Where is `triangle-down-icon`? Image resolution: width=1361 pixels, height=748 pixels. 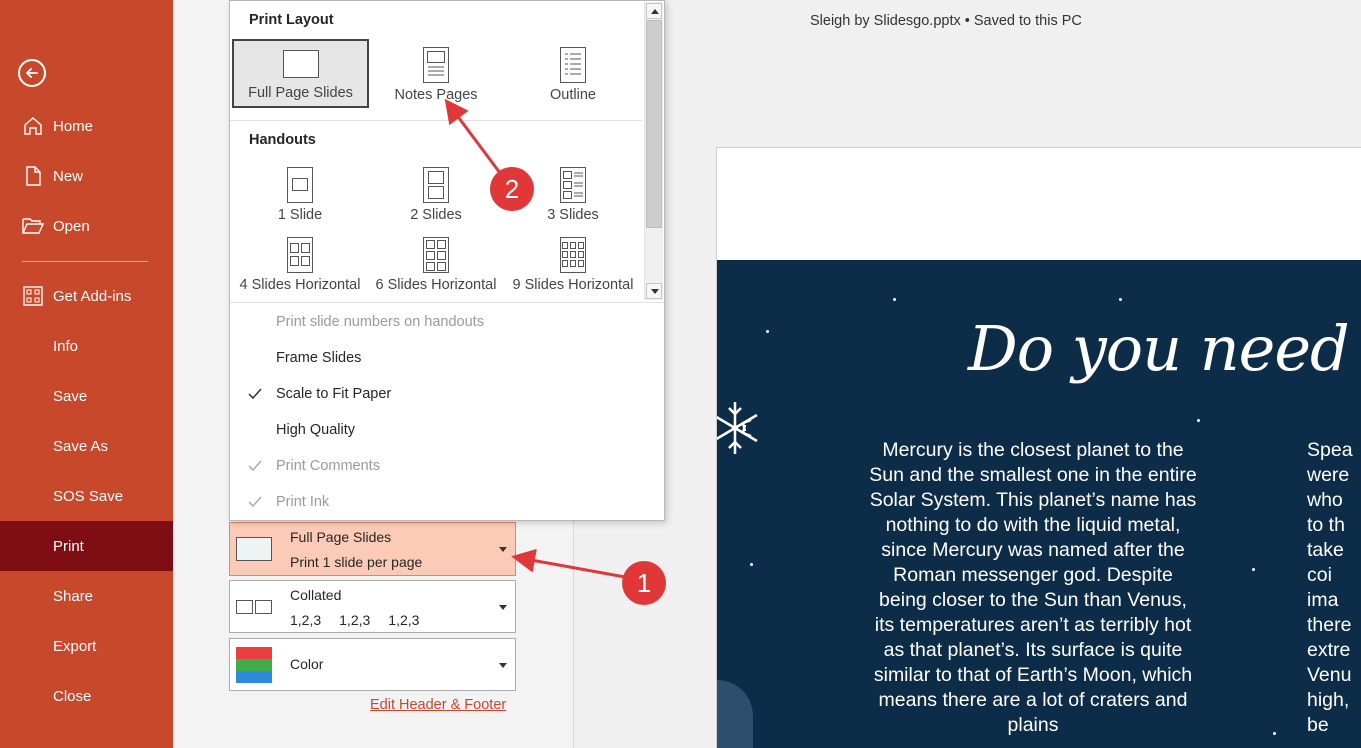
triangle-down-icon is located at coordinates (655, 291).